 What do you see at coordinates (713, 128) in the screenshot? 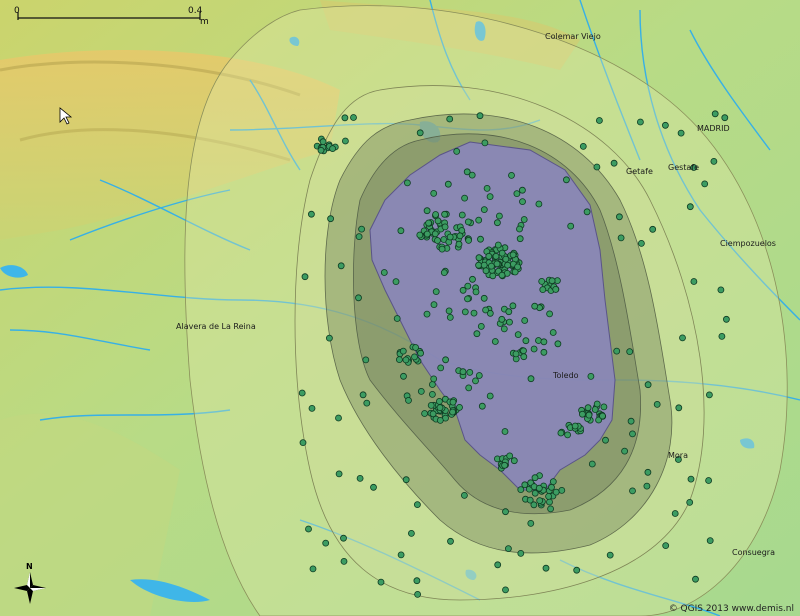
I see `place-label-madrid: MADRID` at bounding box center [713, 128].